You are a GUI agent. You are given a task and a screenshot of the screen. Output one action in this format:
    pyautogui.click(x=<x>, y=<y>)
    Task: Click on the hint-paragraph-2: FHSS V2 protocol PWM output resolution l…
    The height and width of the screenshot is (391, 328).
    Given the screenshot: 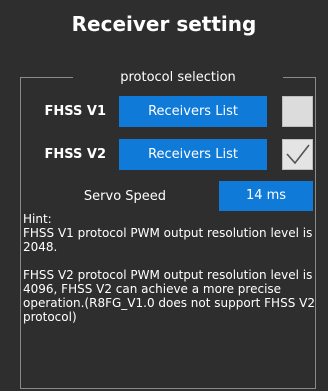 What is the action you would take?
    pyautogui.click(x=169, y=296)
    